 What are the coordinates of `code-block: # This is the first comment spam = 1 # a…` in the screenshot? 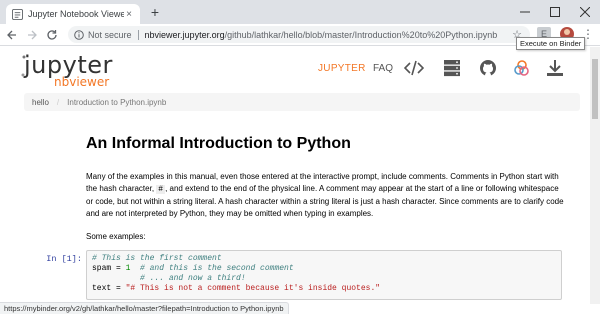 It's located at (324, 275).